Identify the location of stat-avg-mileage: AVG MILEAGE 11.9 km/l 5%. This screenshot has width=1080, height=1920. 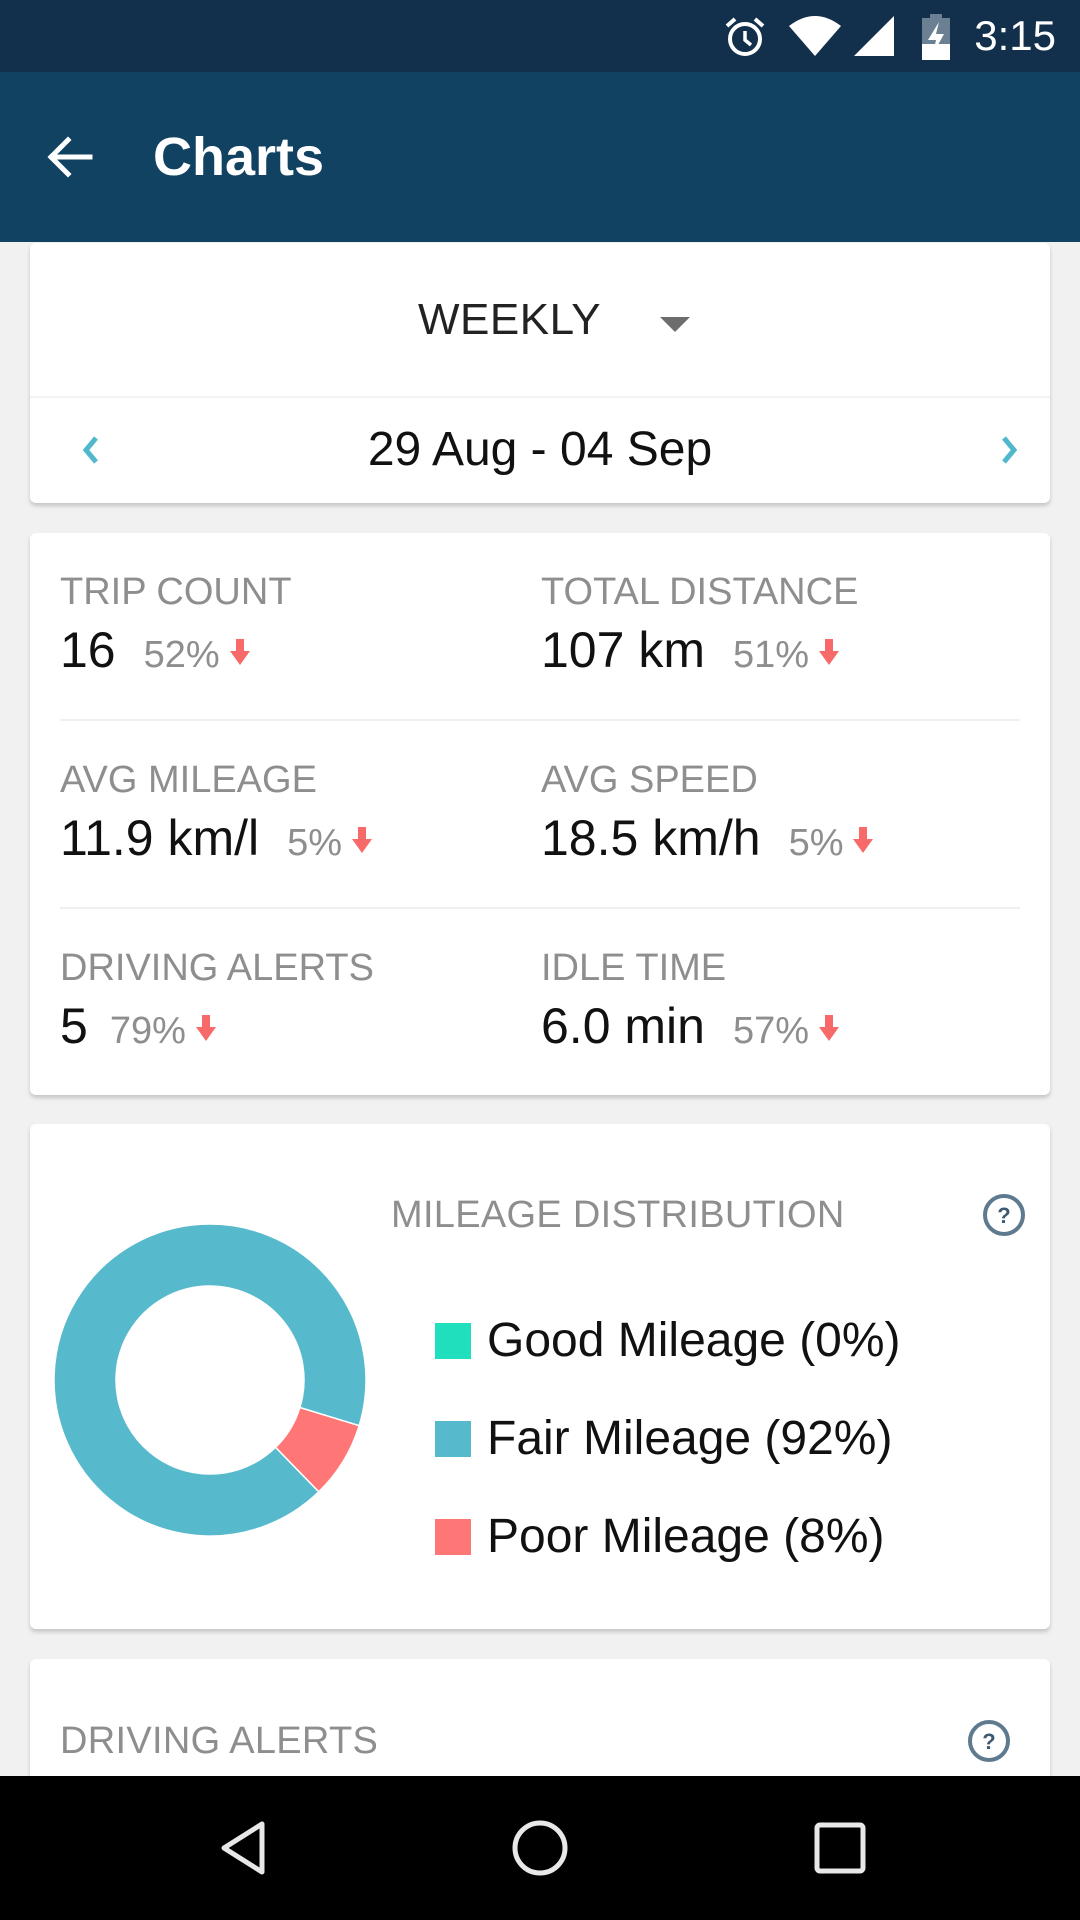
(290, 818).